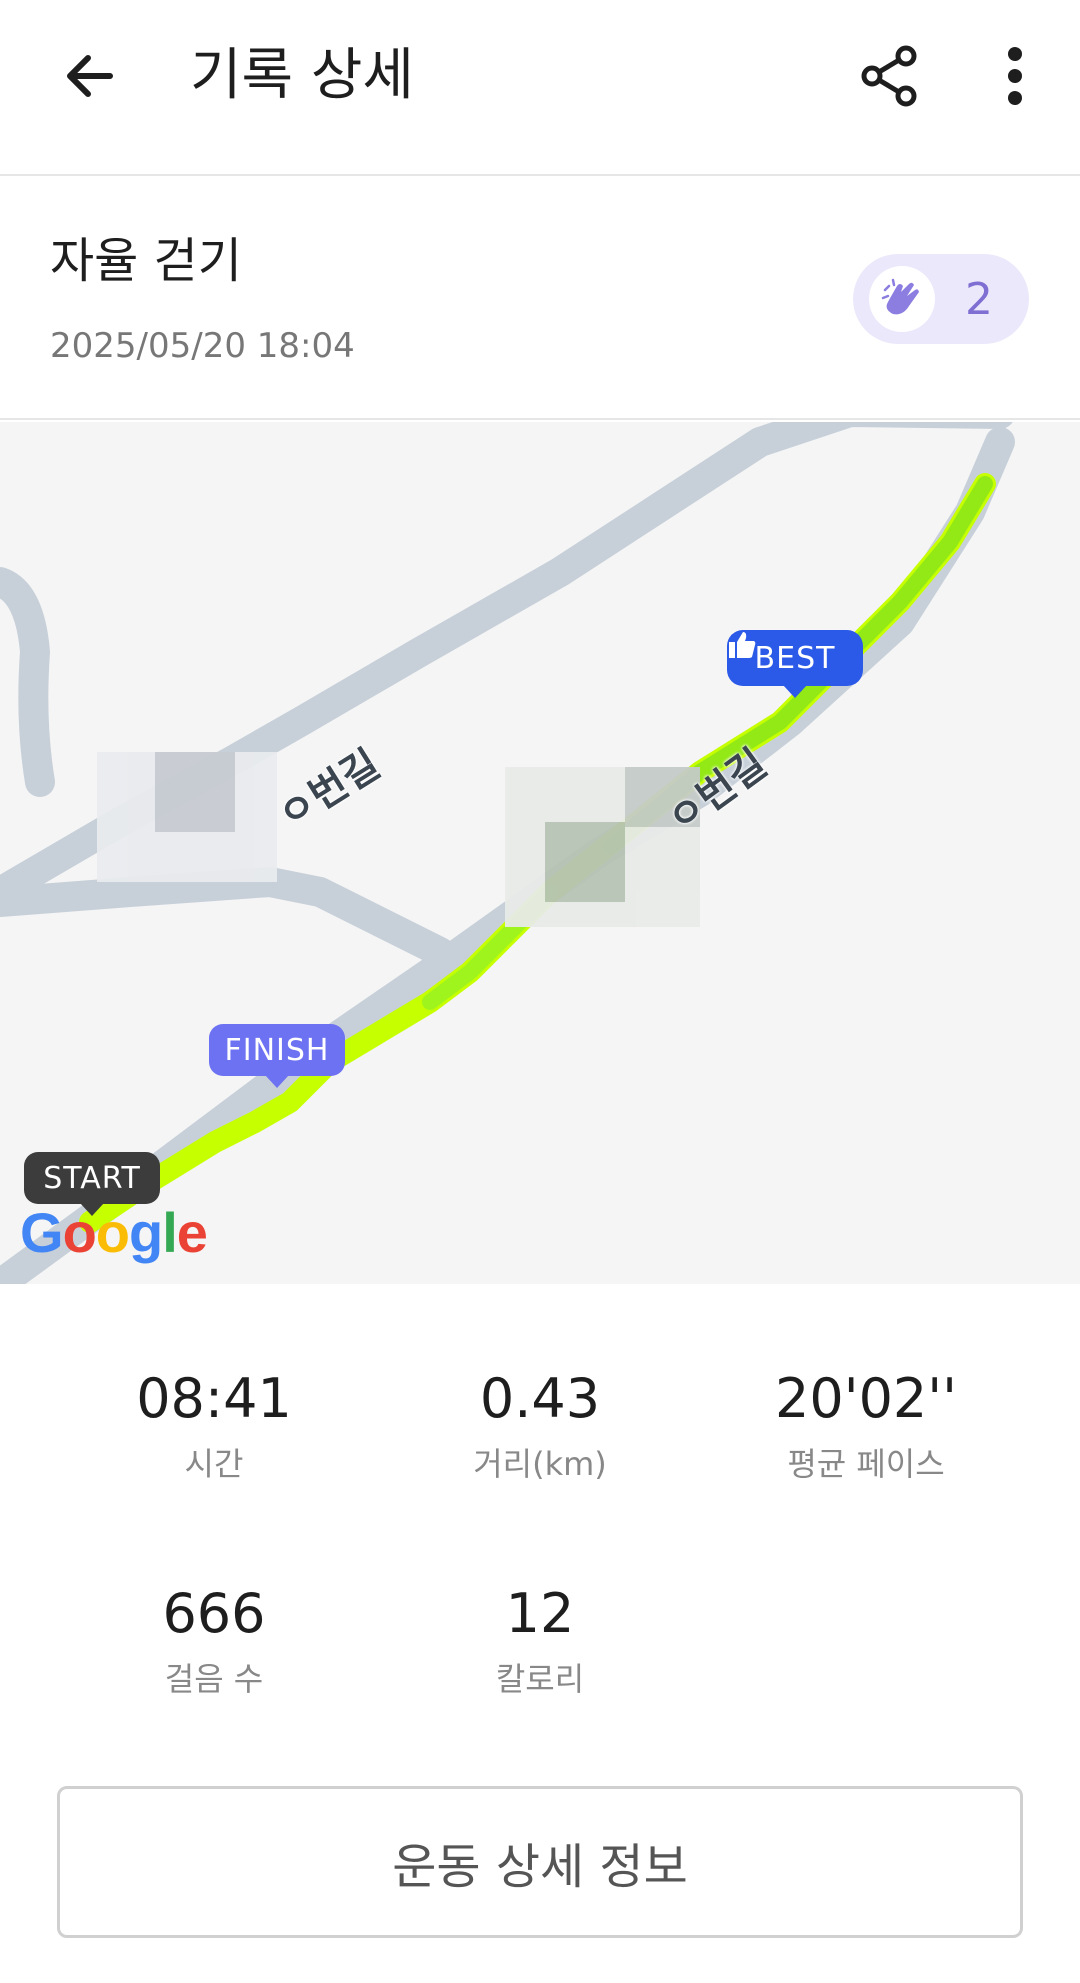  What do you see at coordinates (540, 1862) in the screenshot?
I see `workout-detail-button: 운동 상세 정보` at bounding box center [540, 1862].